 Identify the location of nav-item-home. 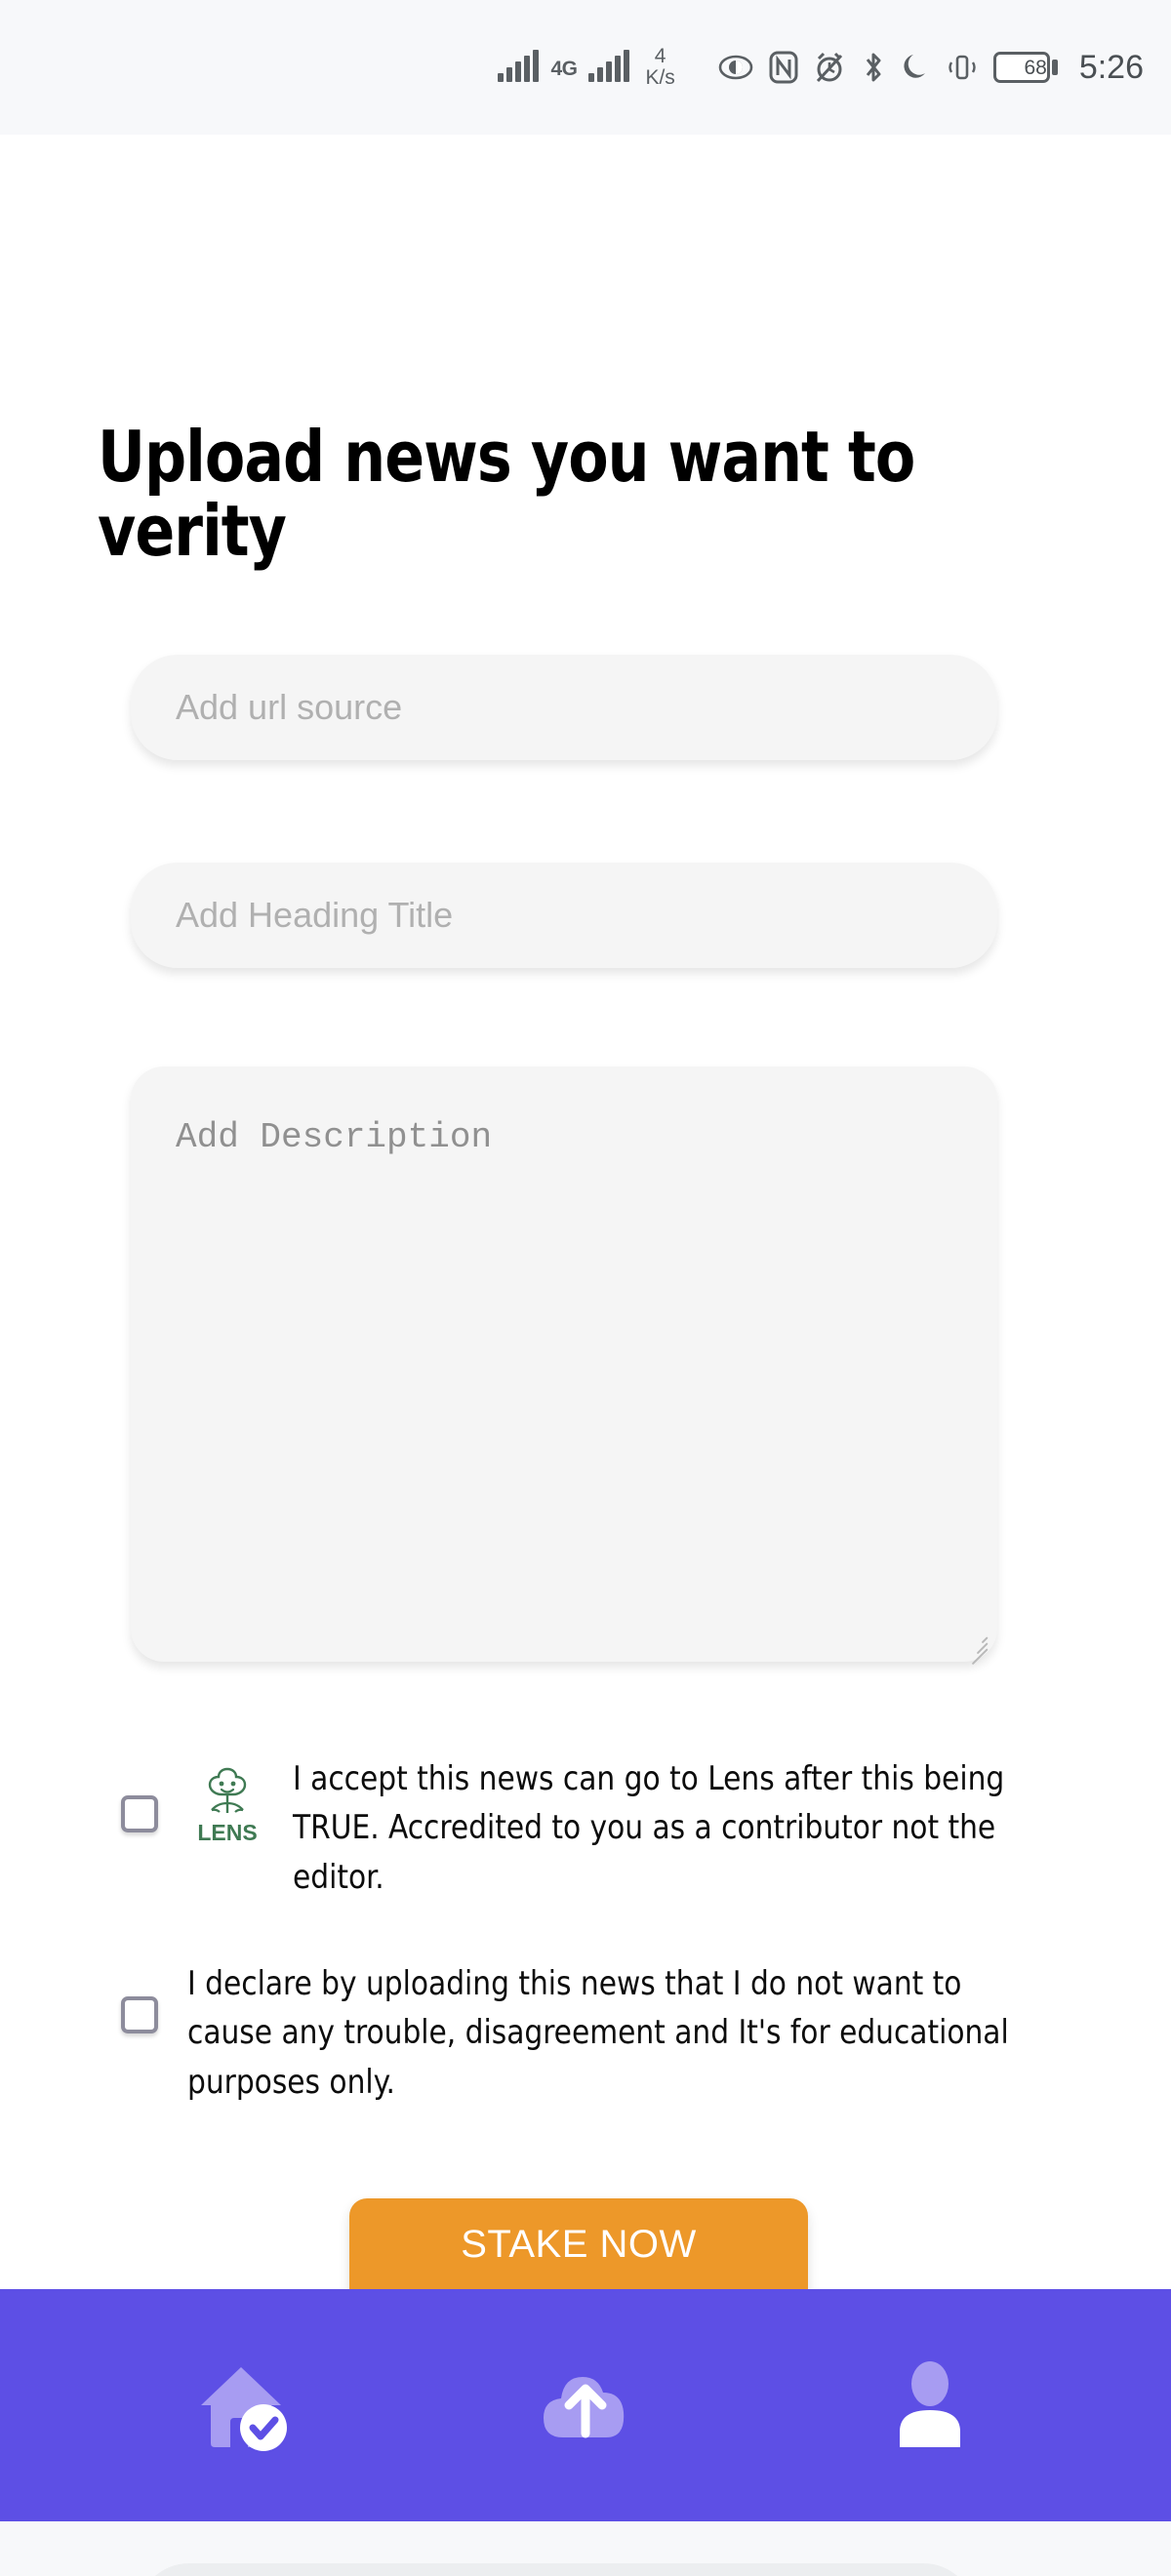
(241, 2405).